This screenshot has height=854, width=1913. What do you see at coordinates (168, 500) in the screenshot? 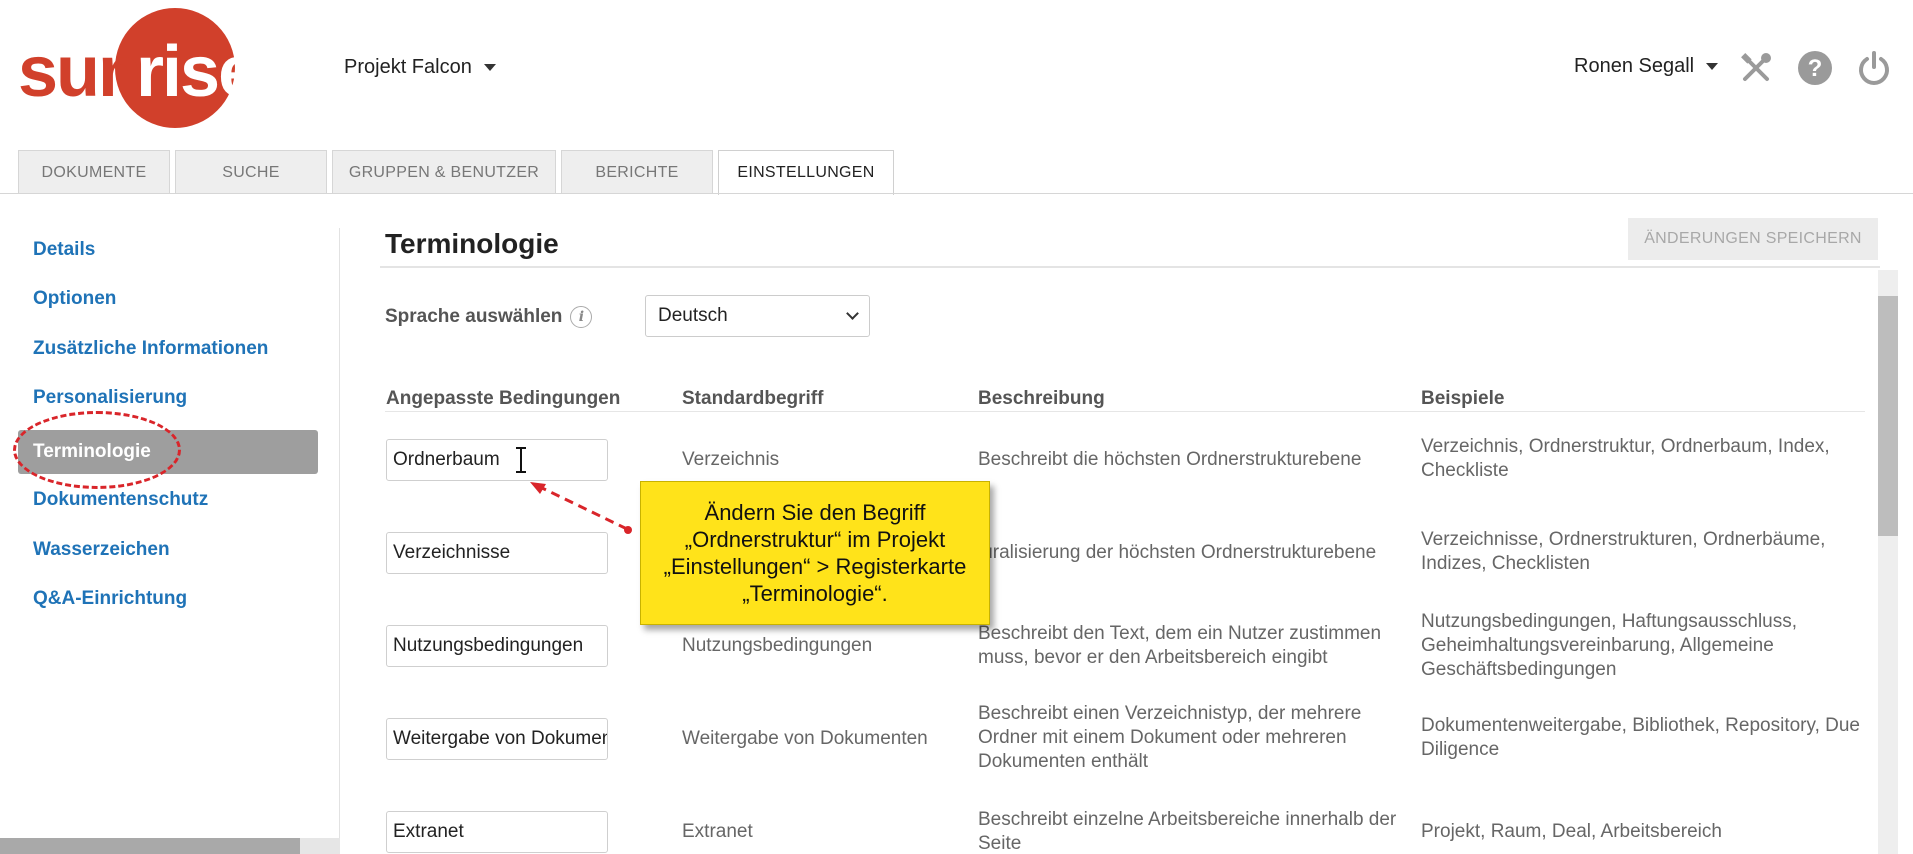
I see `sidebar-item-dokumentenschutz: Dokumentenschutz` at bounding box center [168, 500].